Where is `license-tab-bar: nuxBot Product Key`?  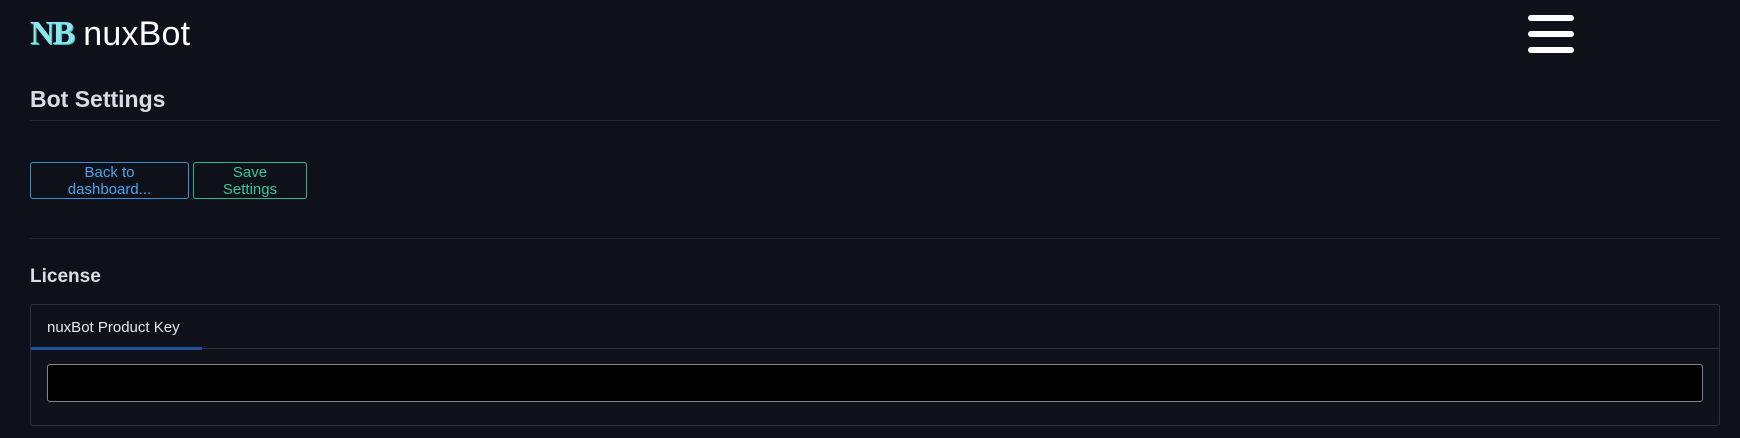 license-tab-bar: nuxBot Product Key is located at coordinates (875, 327).